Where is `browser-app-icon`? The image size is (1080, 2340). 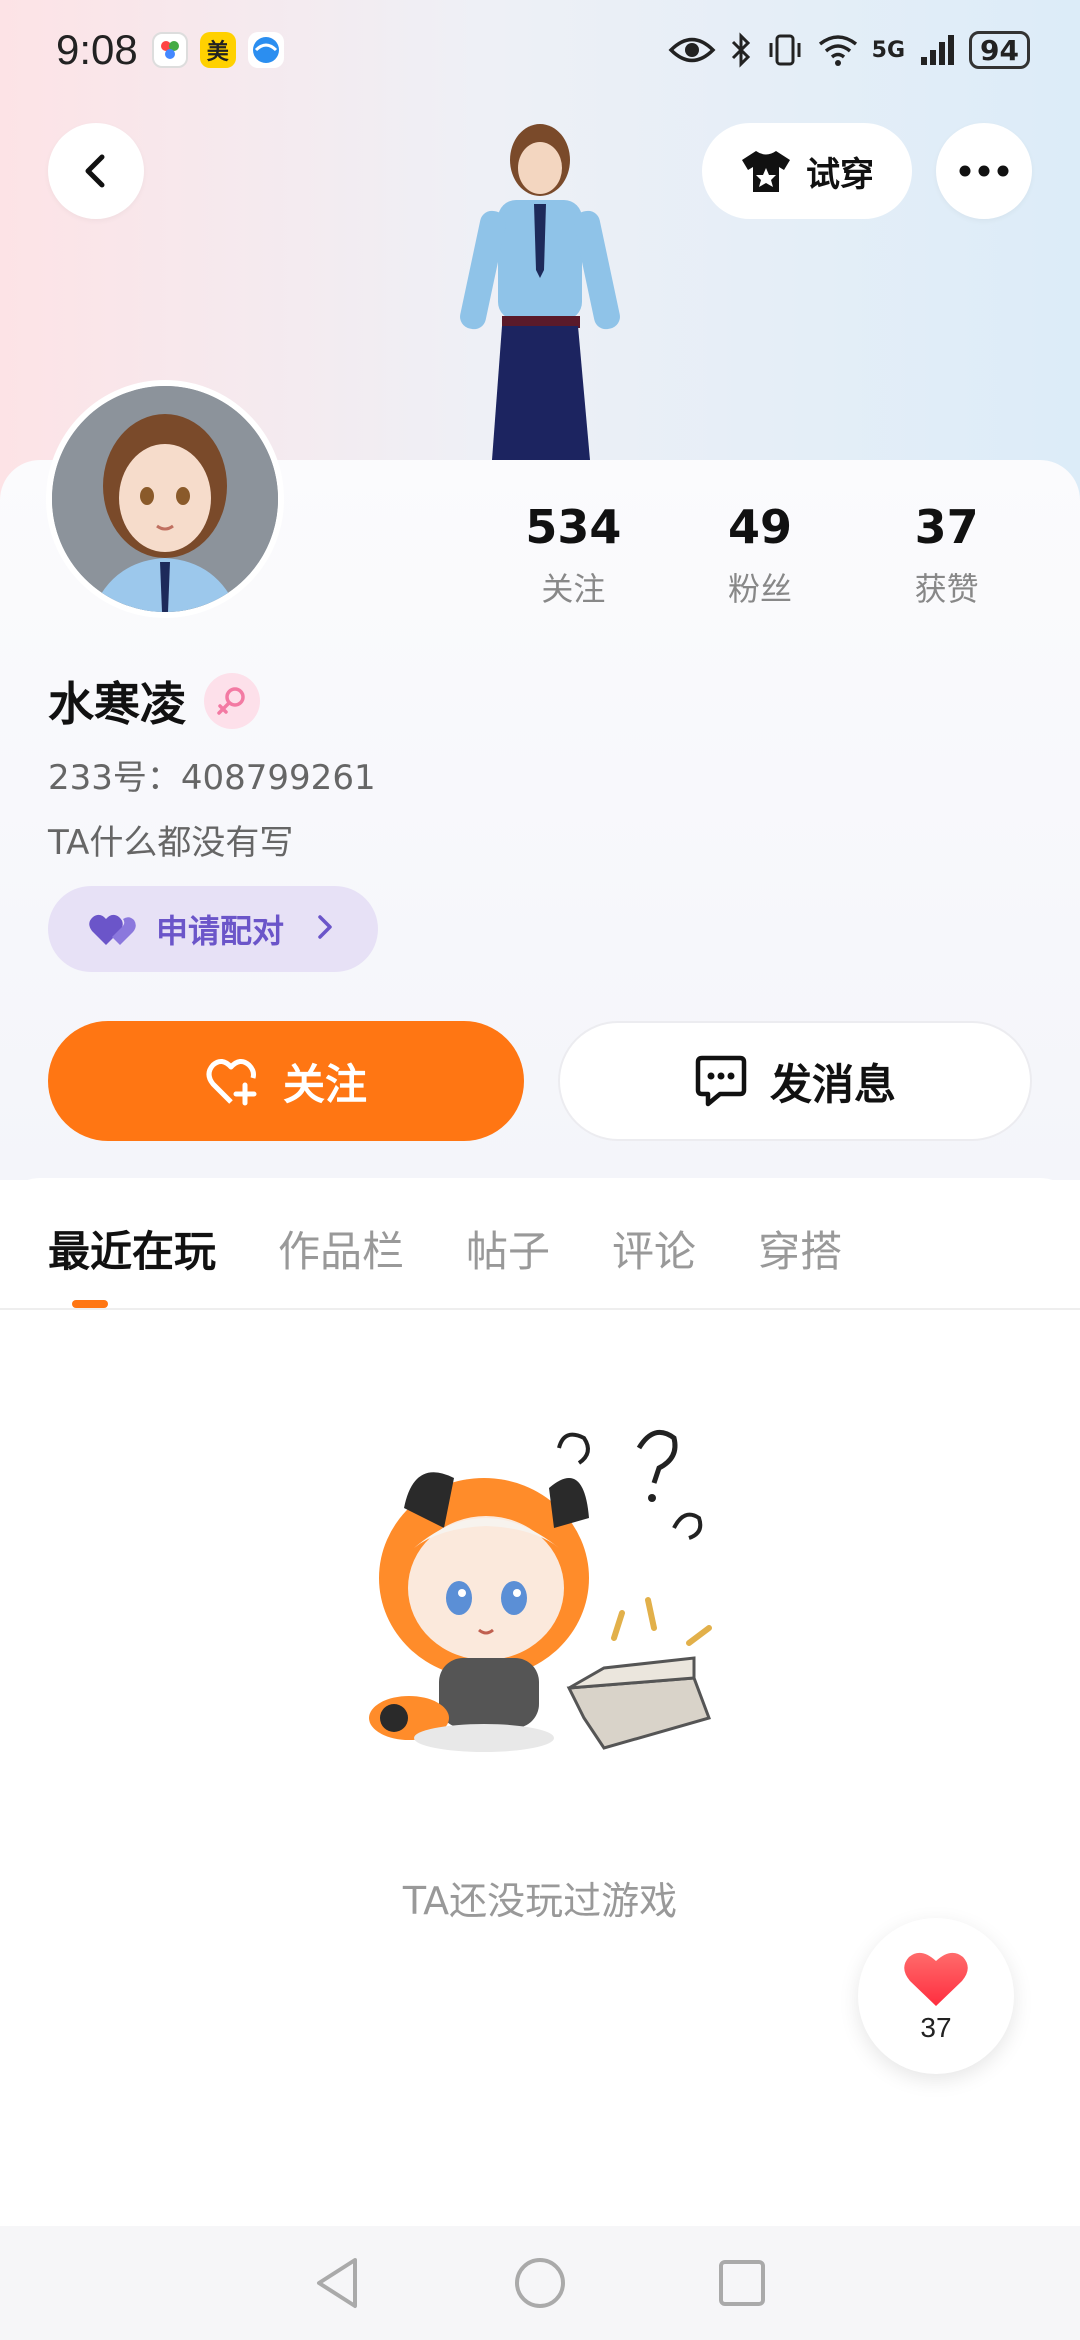
browser-app-icon is located at coordinates (265, 50).